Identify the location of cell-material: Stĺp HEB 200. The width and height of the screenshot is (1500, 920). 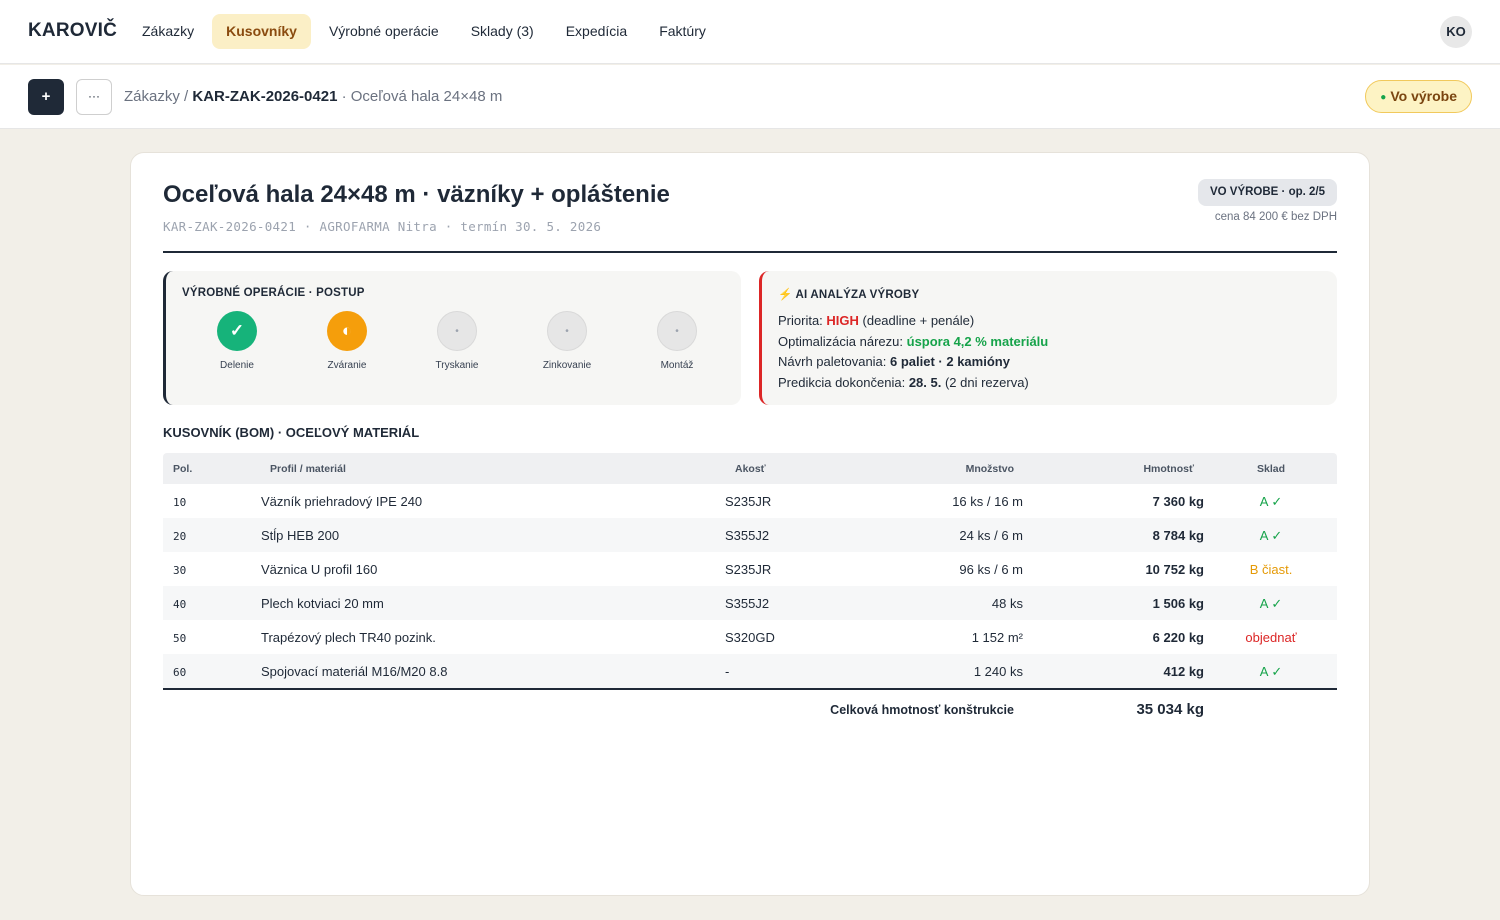
(300, 535).